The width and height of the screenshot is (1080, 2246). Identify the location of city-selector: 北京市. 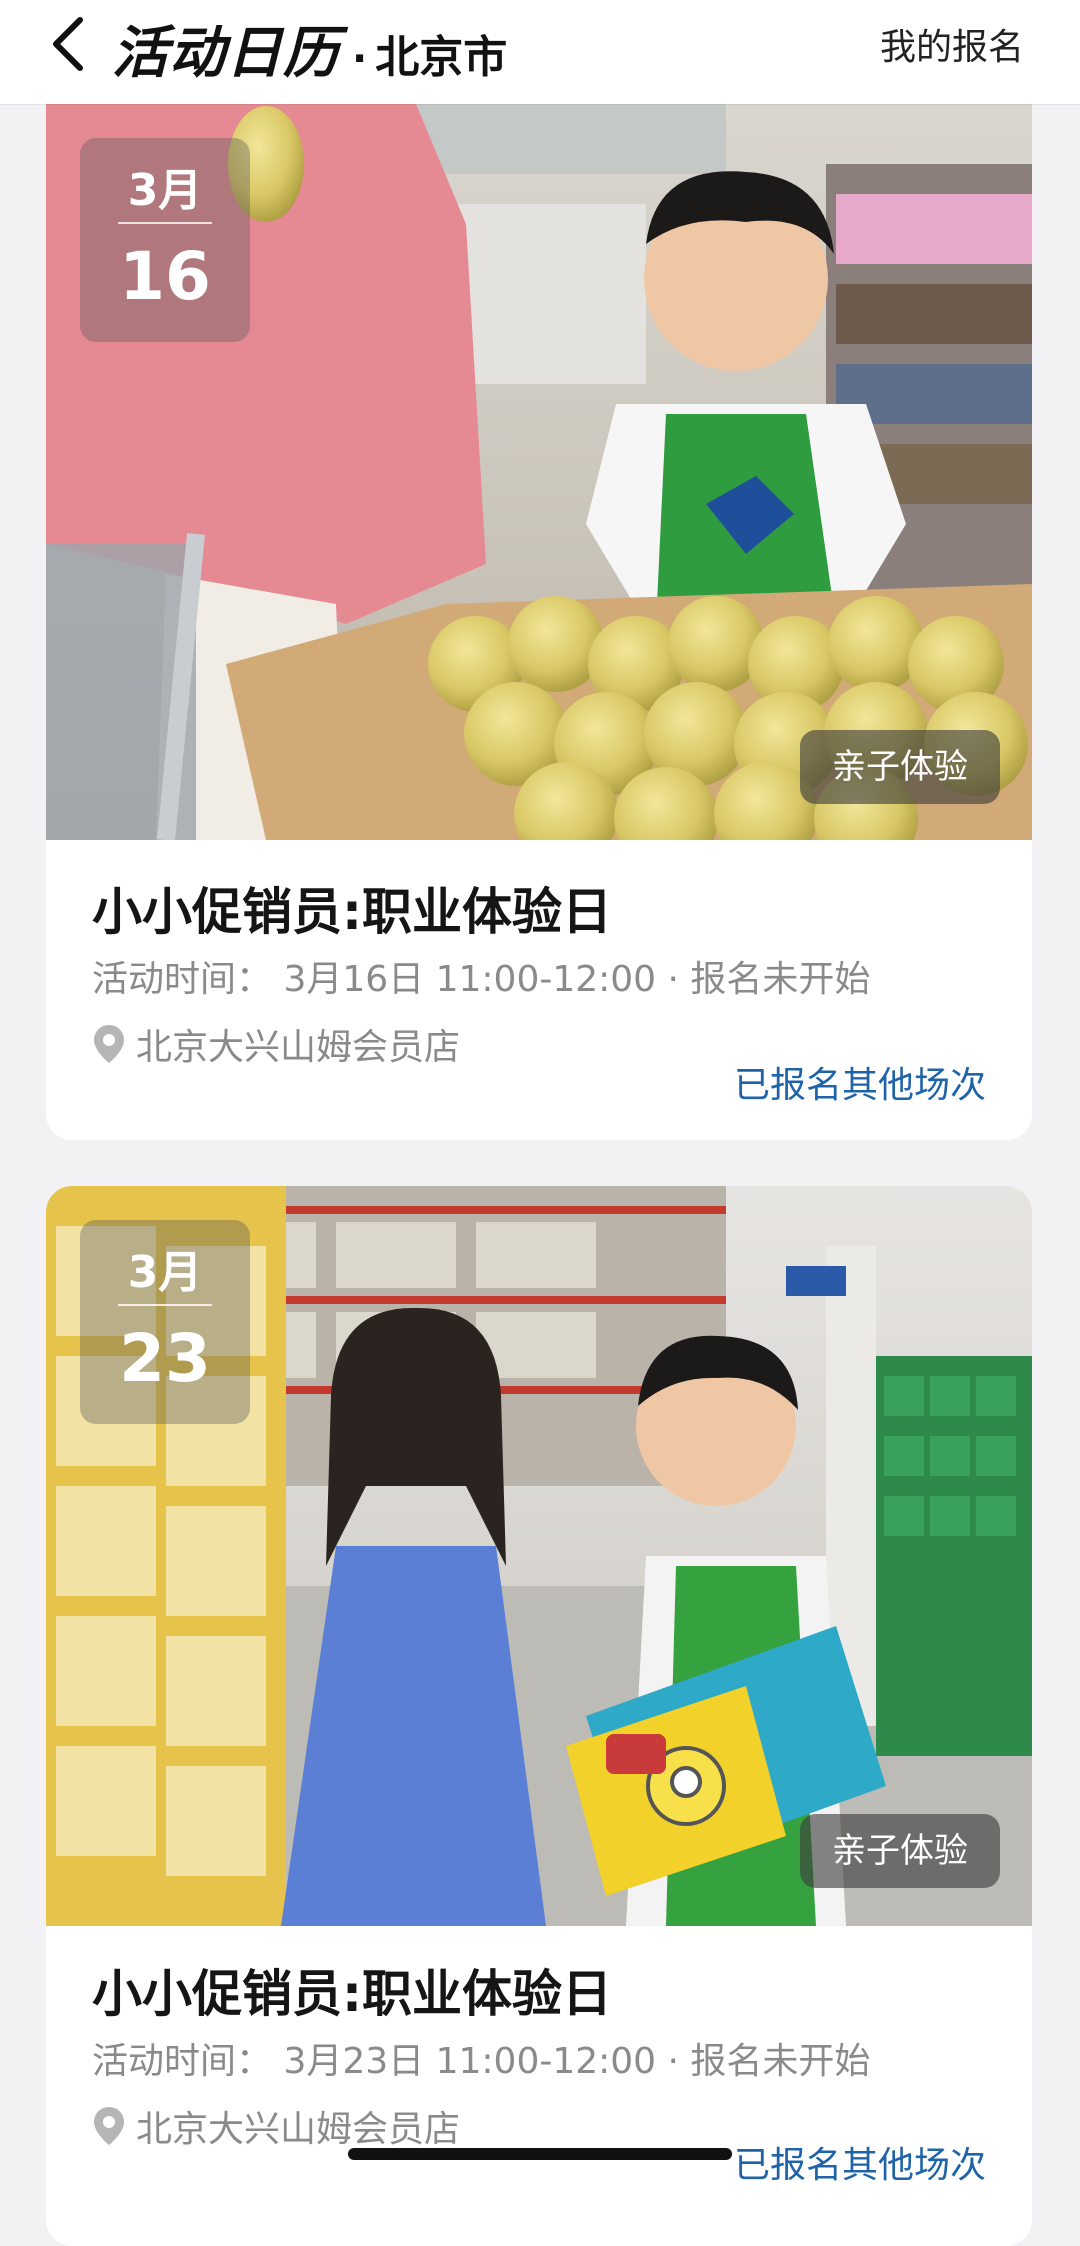
(441, 53).